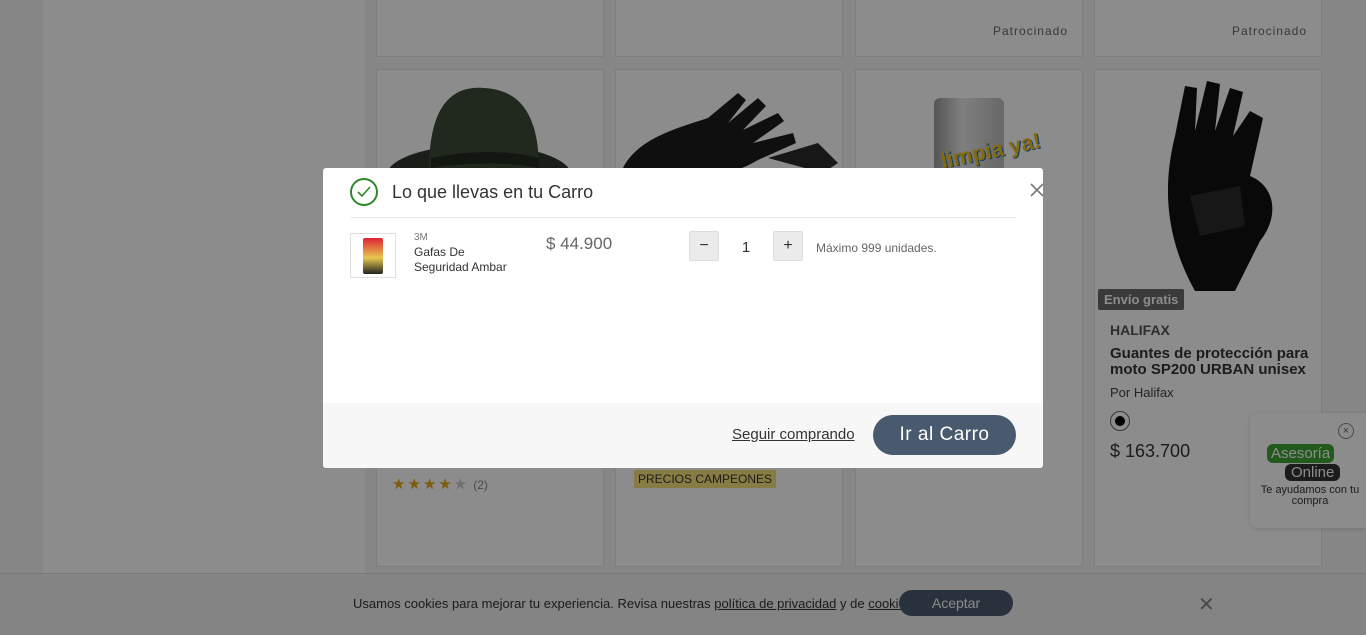 The height and width of the screenshot is (635, 1366). Describe the element at coordinates (373, 255) in the screenshot. I see `item-thumbnail` at that location.